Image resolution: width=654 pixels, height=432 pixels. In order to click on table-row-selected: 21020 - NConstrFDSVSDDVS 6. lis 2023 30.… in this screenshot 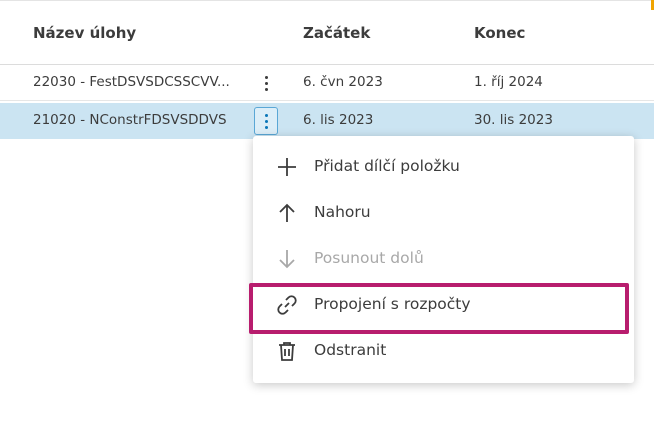, I will do `click(327, 121)`.